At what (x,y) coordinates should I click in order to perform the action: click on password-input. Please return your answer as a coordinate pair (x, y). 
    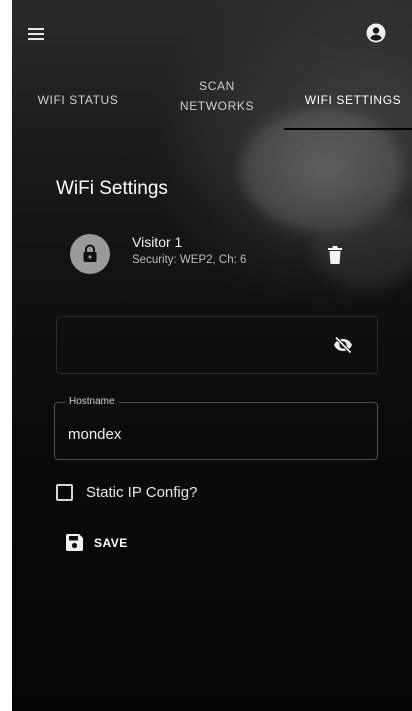
    Looking at the image, I should click on (189, 344).